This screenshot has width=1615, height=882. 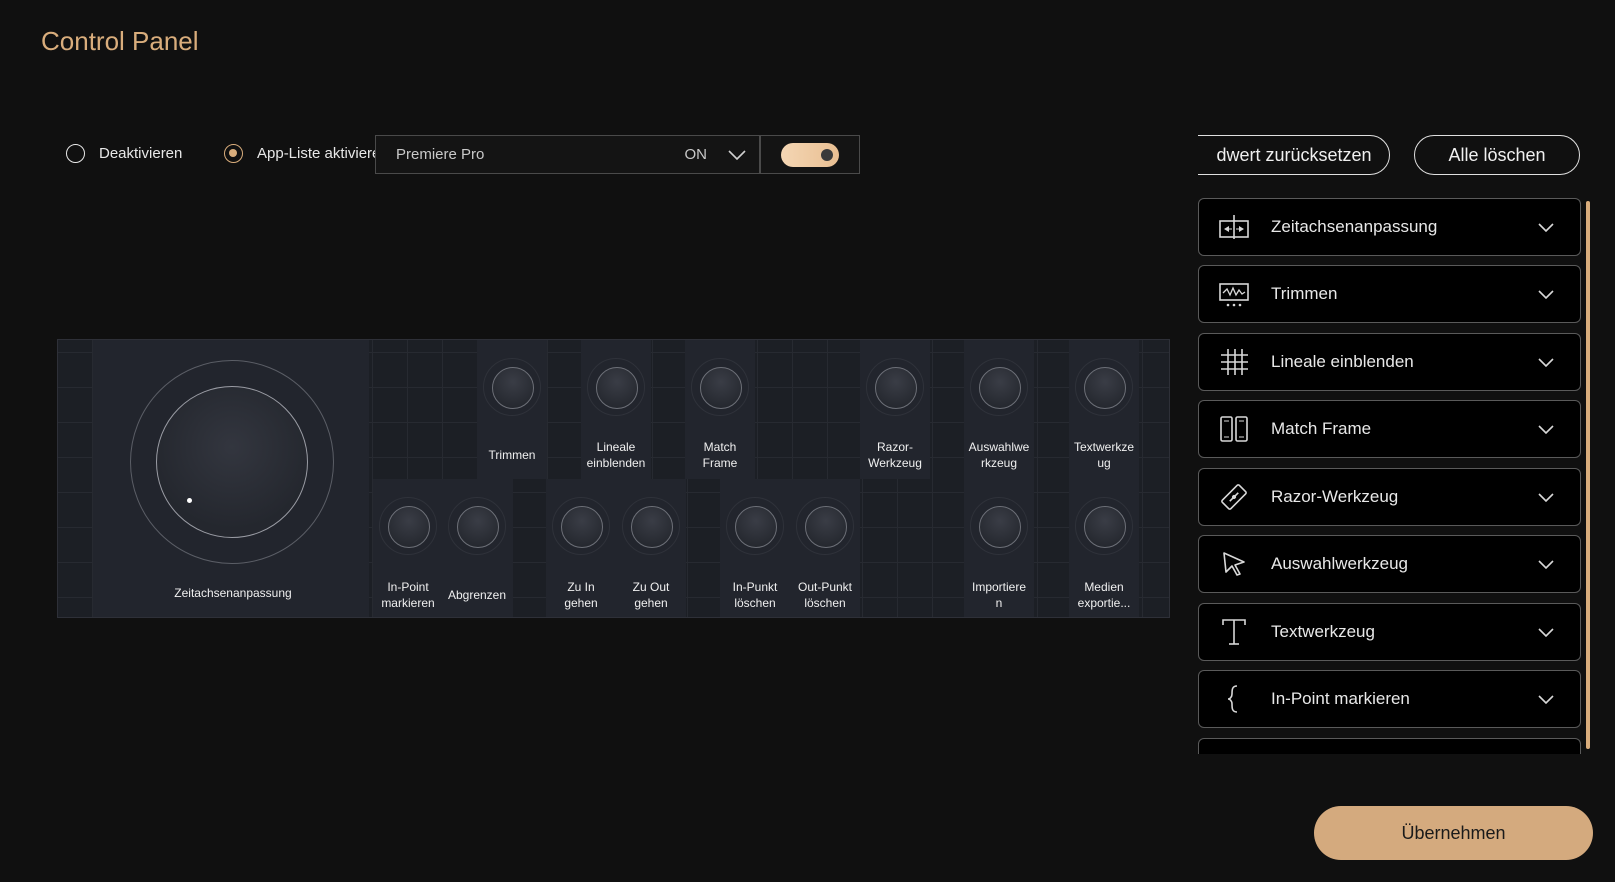 I want to click on knob-trimmen, so click(x=512, y=387).